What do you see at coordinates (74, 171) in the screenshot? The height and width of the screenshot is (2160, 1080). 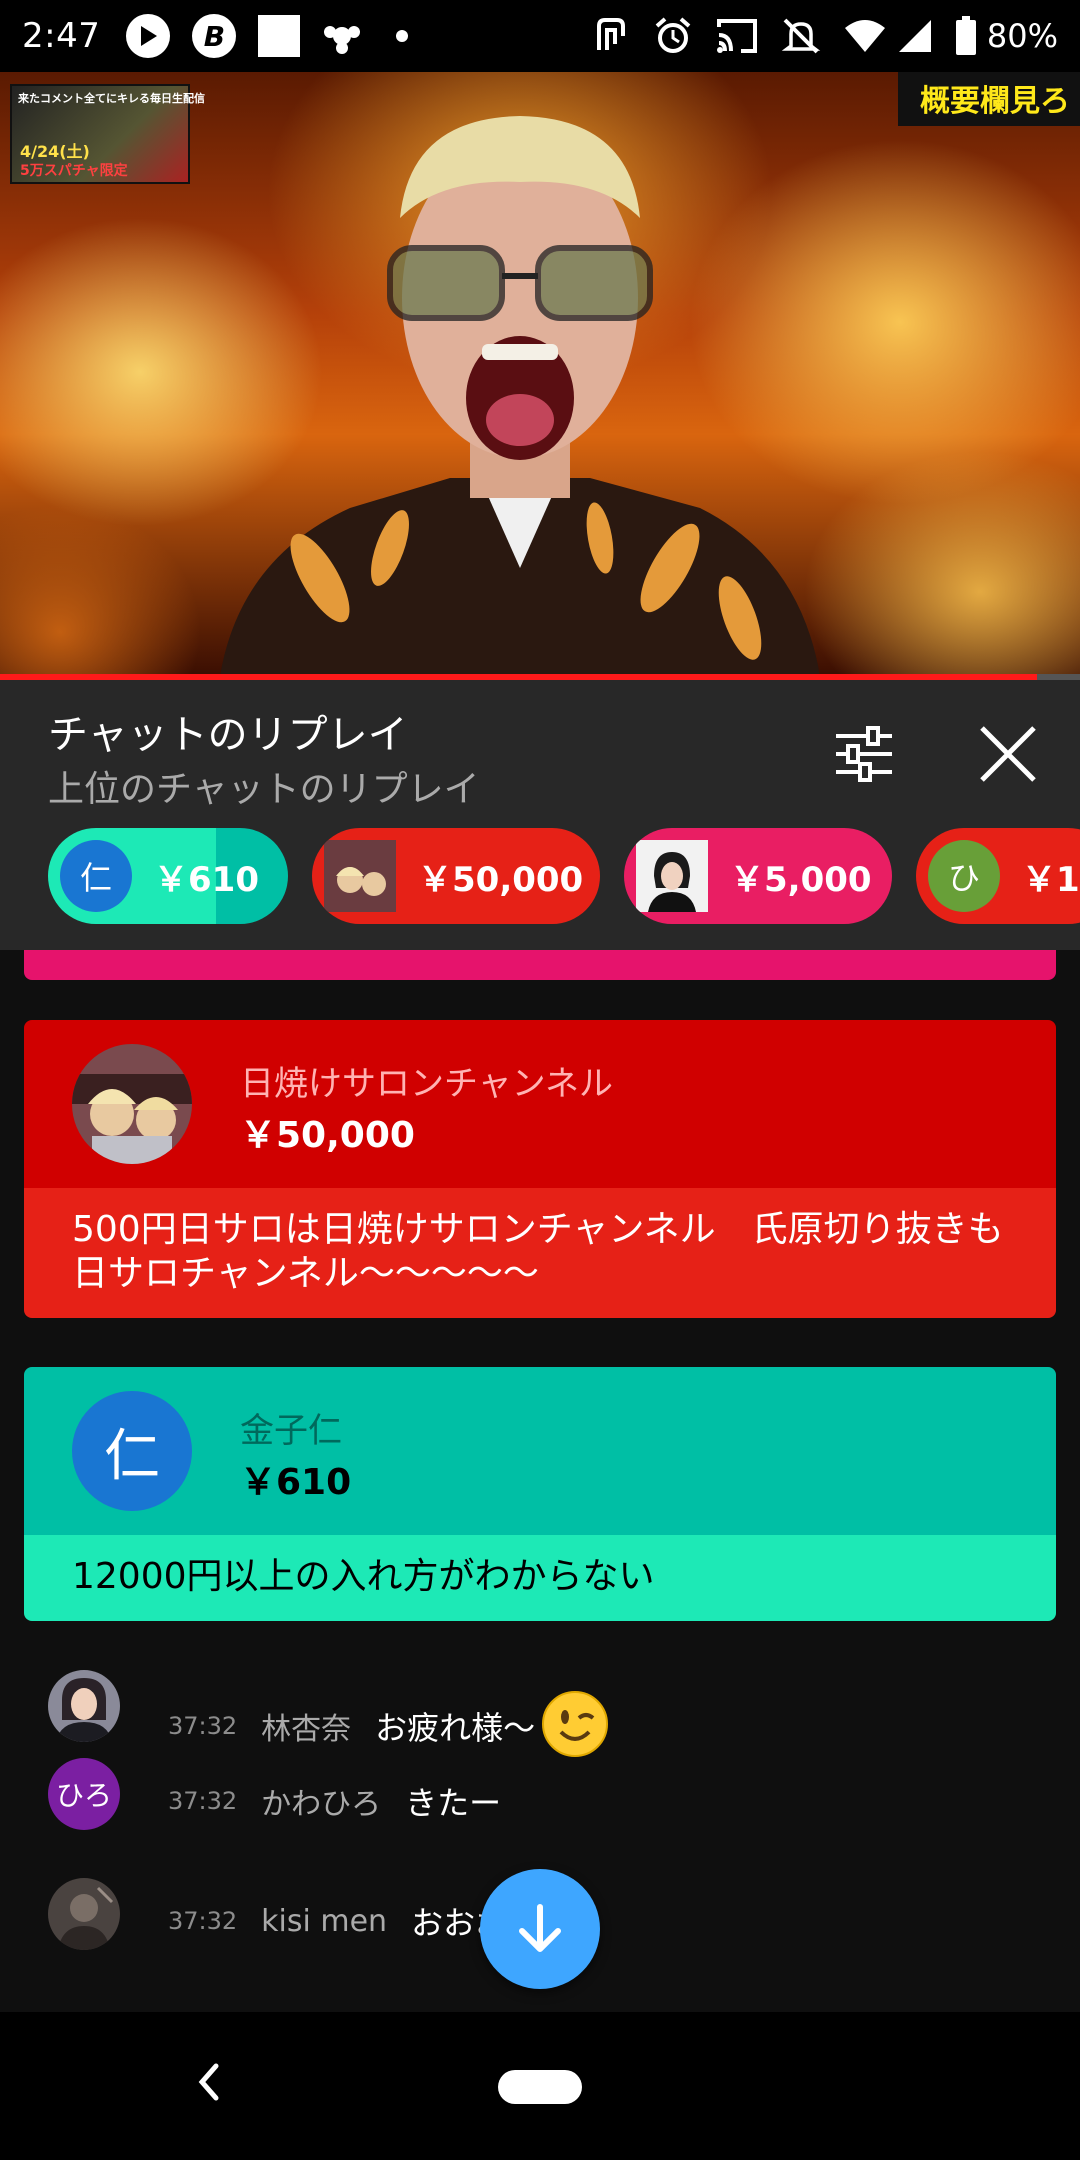 I see `thumbnail-tag: 5万スパチャ限定` at bounding box center [74, 171].